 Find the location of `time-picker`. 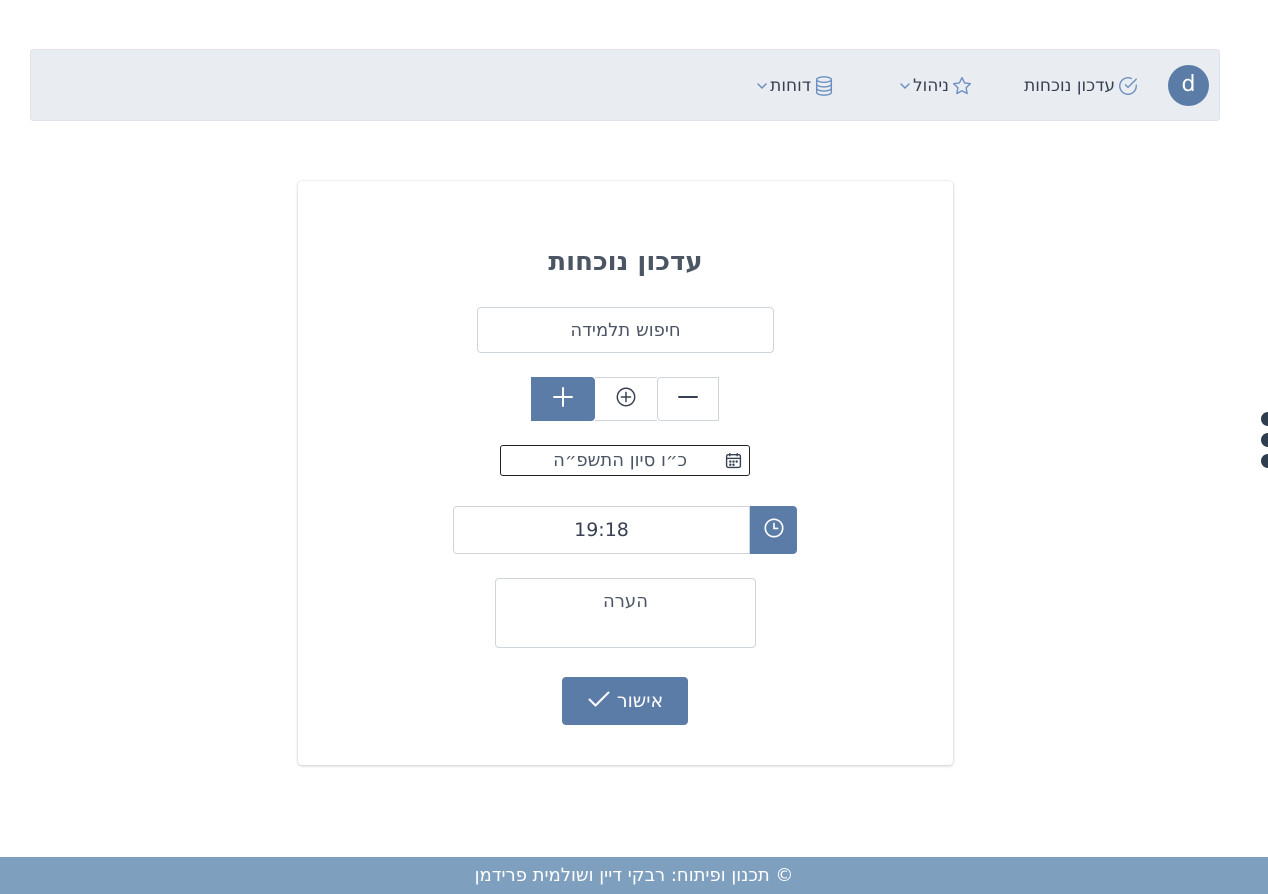

time-picker is located at coordinates (625, 530).